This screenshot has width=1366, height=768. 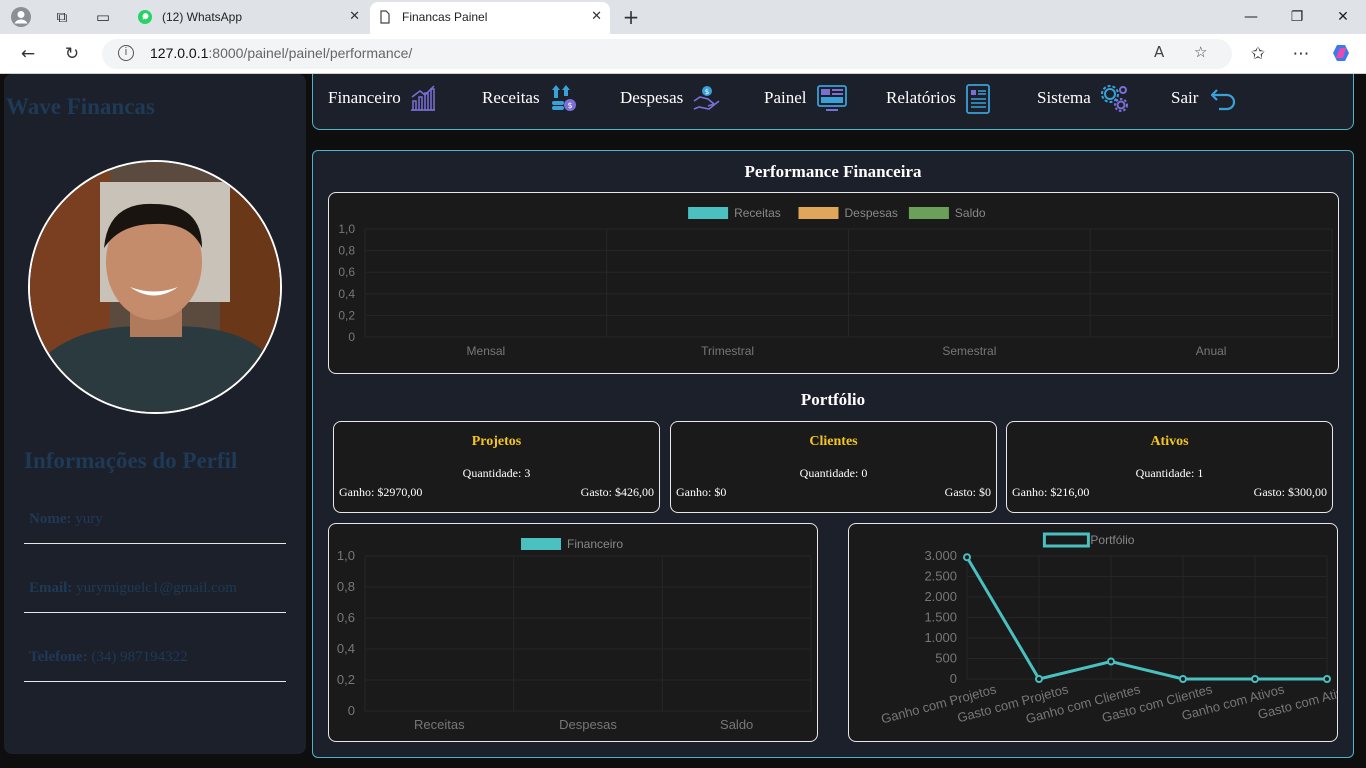 What do you see at coordinates (28, 54) in the screenshot?
I see `back-icon: ←` at bounding box center [28, 54].